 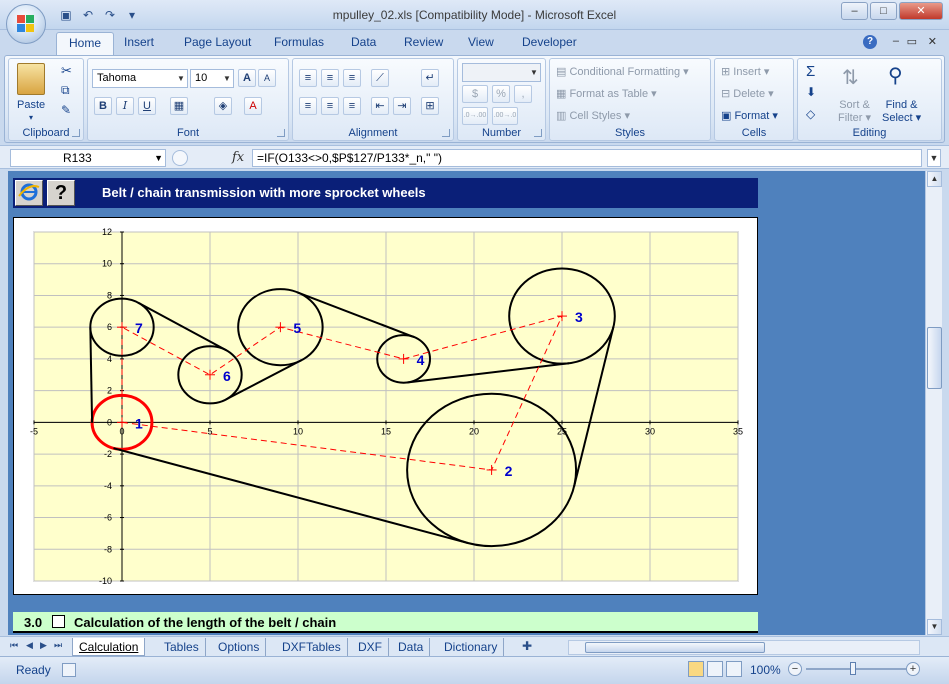 What do you see at coordinates (180, 158) in the screenshot?
I see `formula-bar-handle-icon` at bounding box center [180, 158].